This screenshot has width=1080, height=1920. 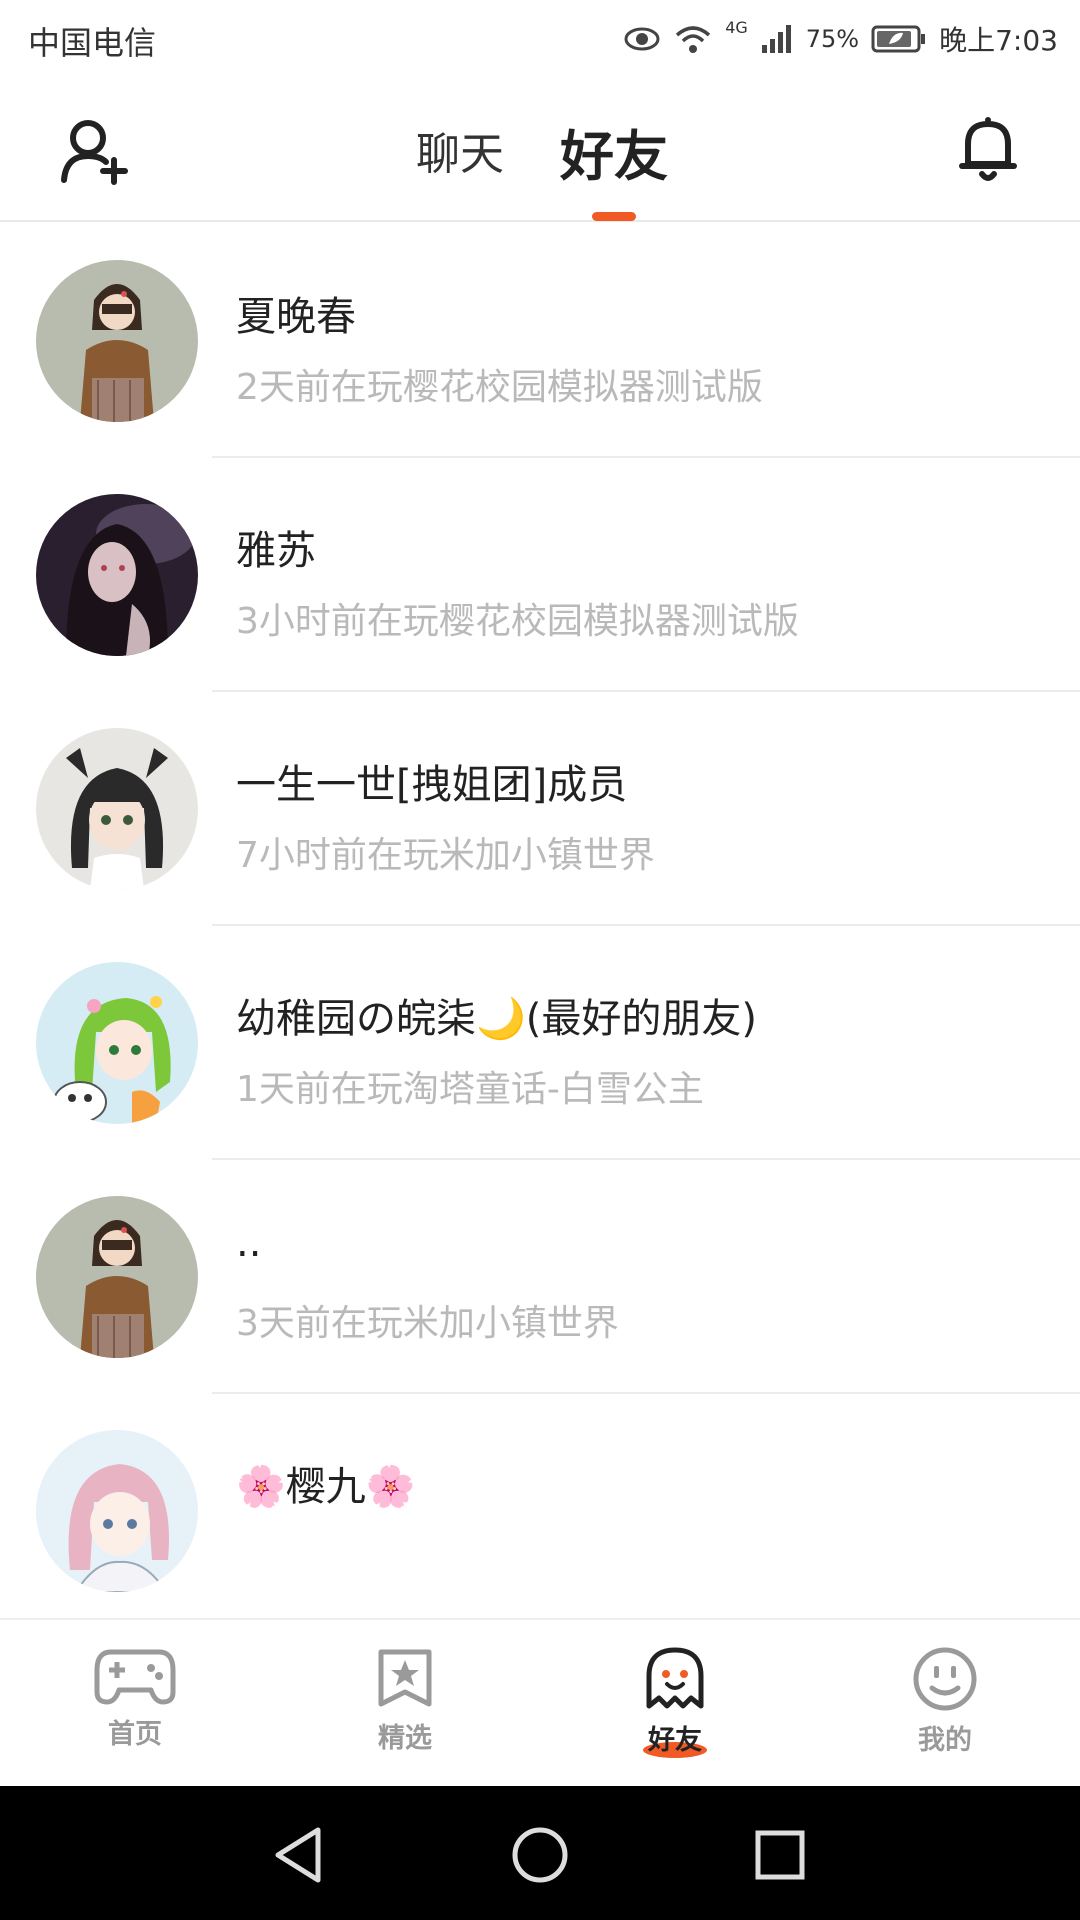 What do you see at coordinates (540, 1043) in the screenshot?
I see `list-item: 幼稚园の皖柒🌙(最好的朋友) 1天前在玩淘塔童话-白雪公主` at bounding box center [540, 1043].